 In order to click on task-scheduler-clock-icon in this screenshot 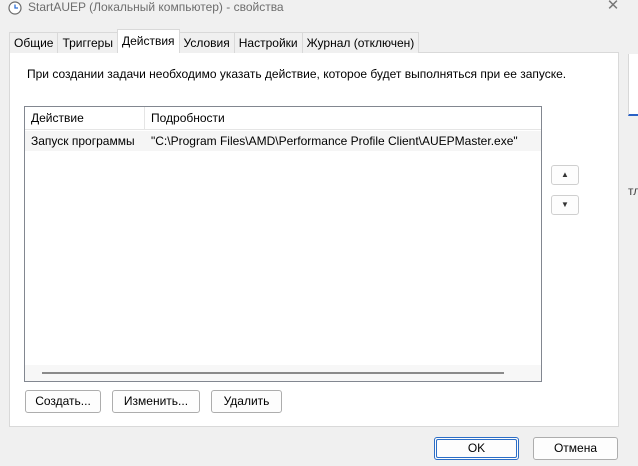, I will do `click(15, 8)`.